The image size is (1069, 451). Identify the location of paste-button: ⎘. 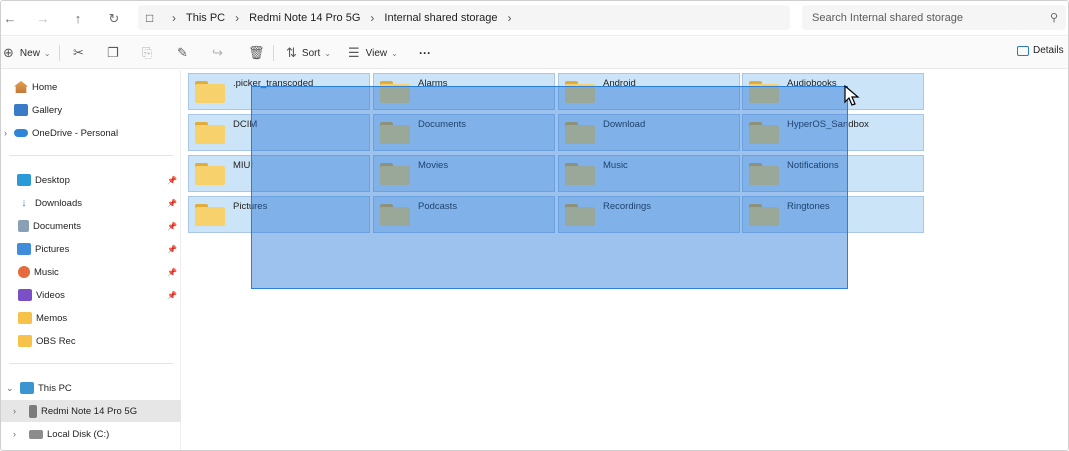
(147, 53).